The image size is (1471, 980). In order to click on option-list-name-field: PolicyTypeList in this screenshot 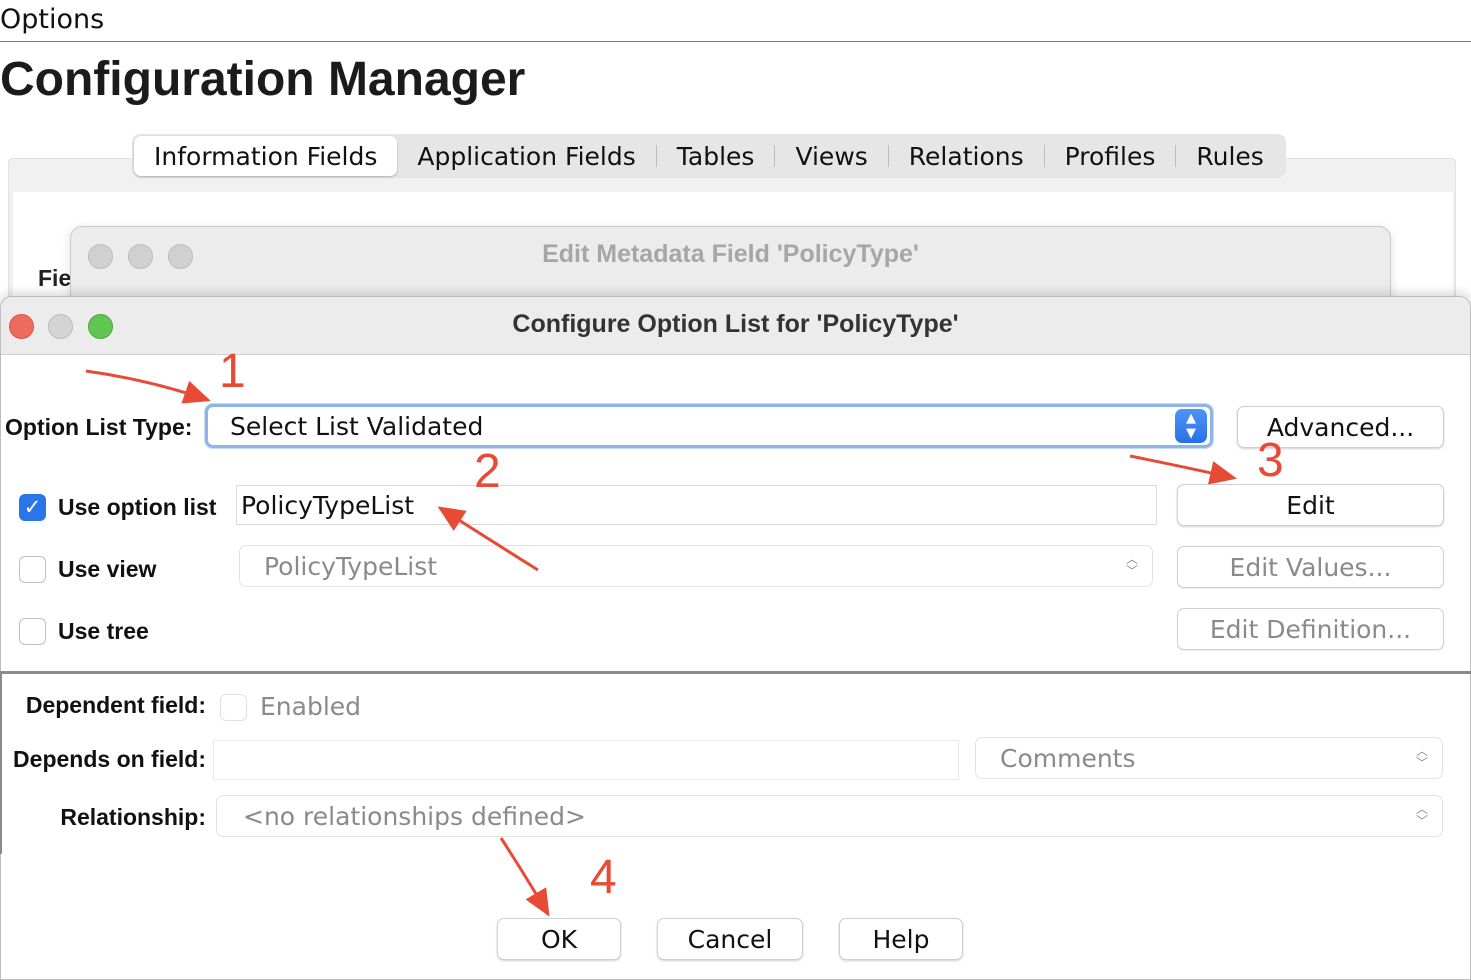, I will do `click(696, 505)`.